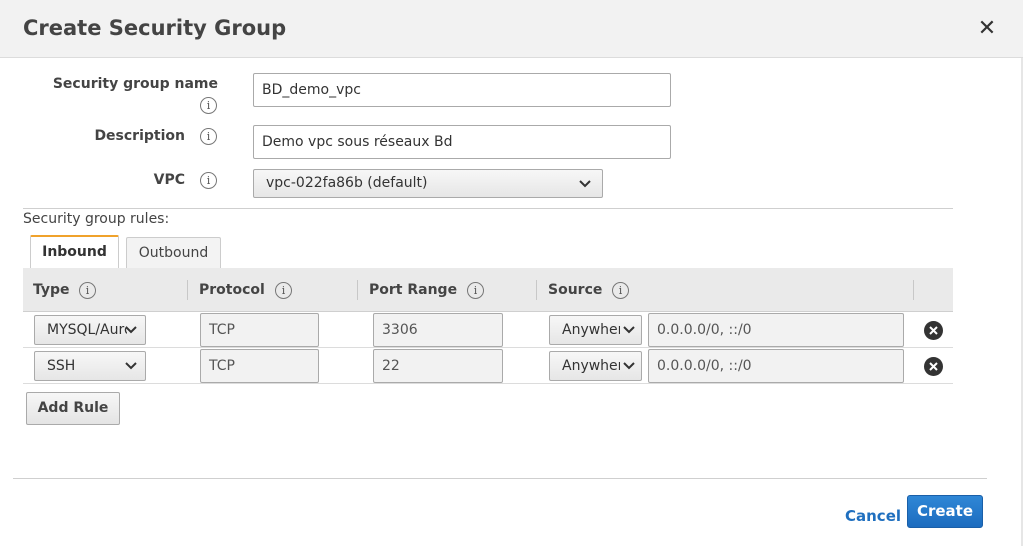  What do you see at coordinates (945, 511) in the screenshot?
I see `create-button: Create` at bounding box center [945, 511].